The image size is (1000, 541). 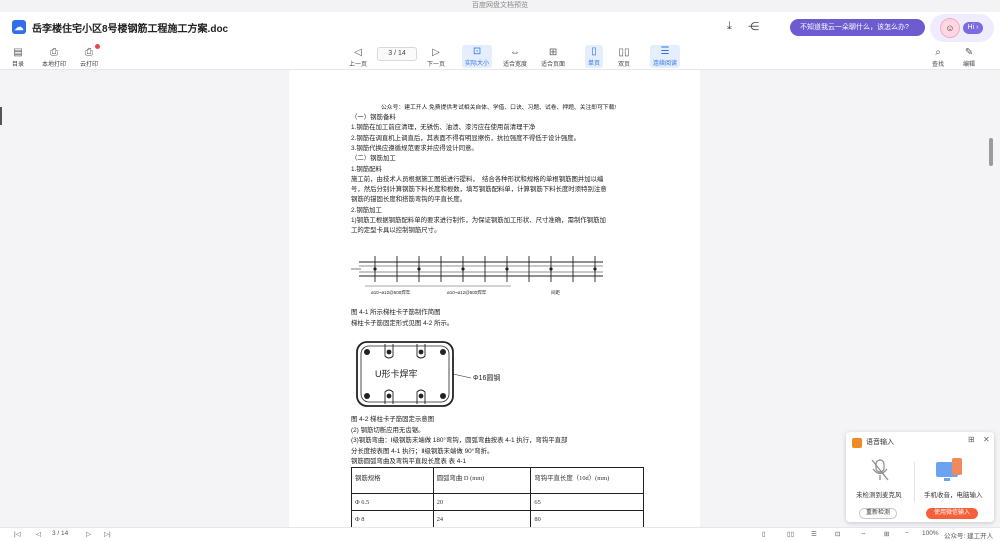 I want to click on view-mode-1-icon: ▯, so click(x=764, y=534).